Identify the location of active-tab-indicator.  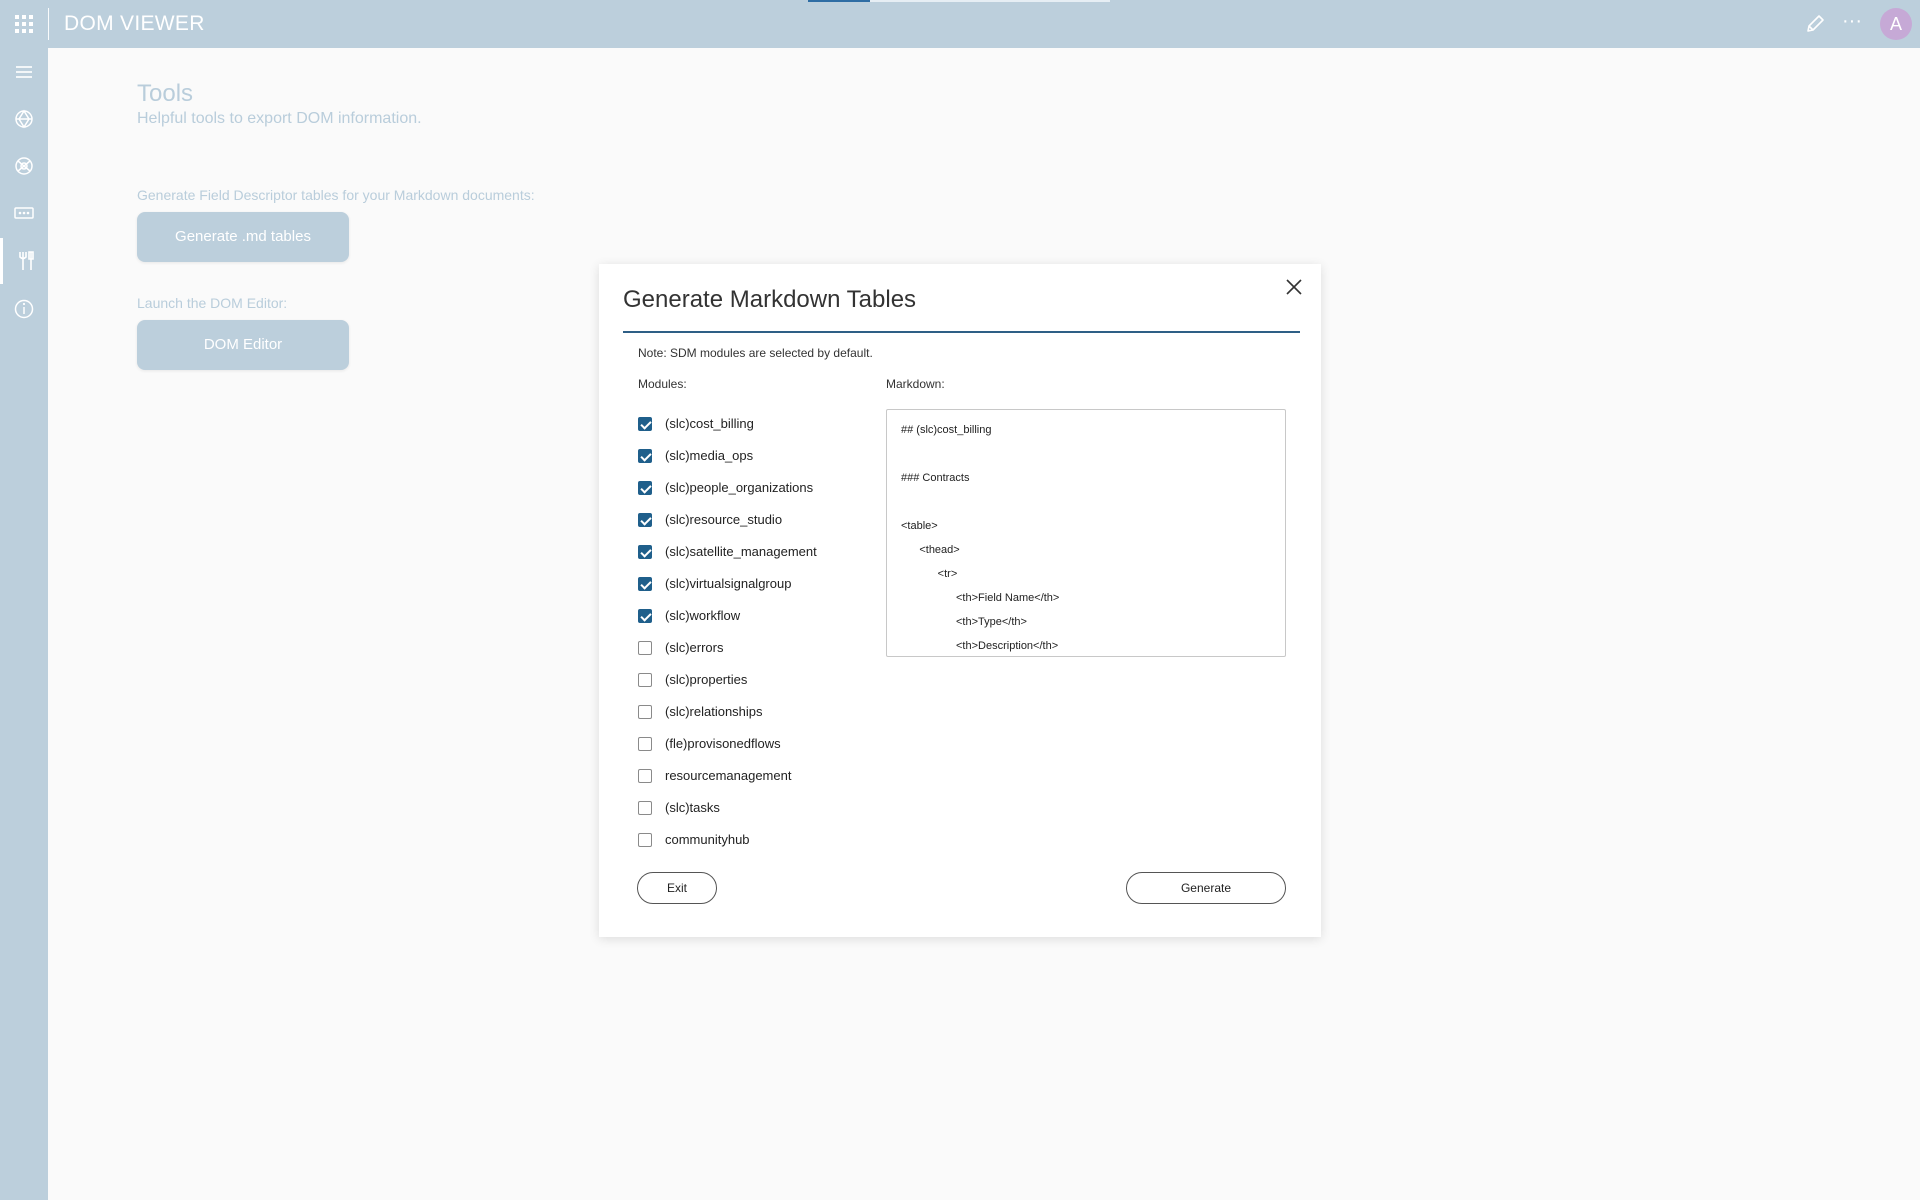
(839, 1).